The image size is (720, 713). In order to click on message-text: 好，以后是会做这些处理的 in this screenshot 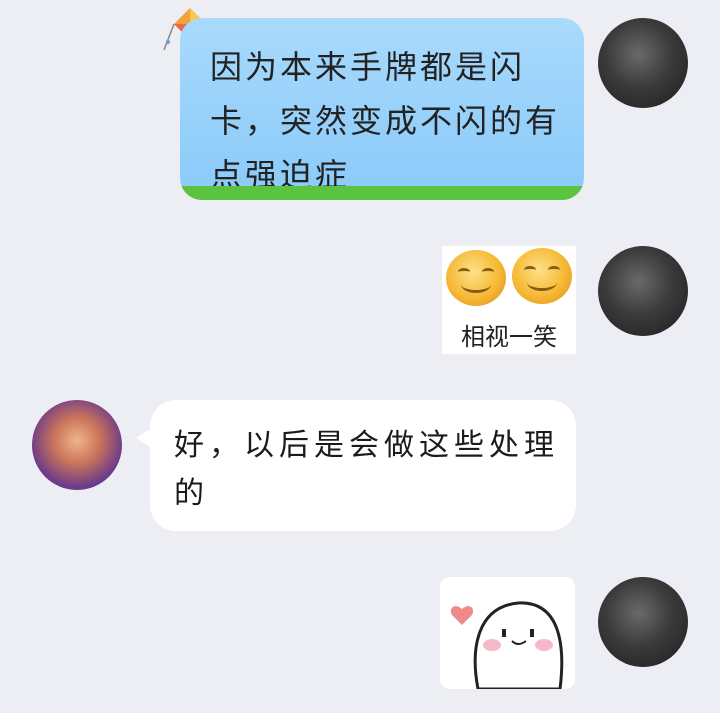, I will do `click(366, 469)`.